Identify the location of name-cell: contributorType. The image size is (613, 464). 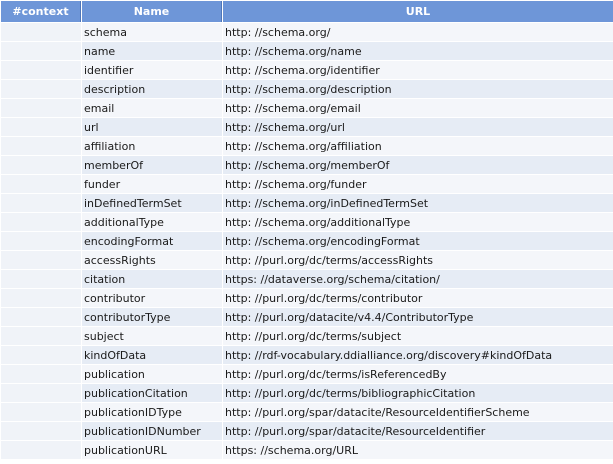
(152, 317).